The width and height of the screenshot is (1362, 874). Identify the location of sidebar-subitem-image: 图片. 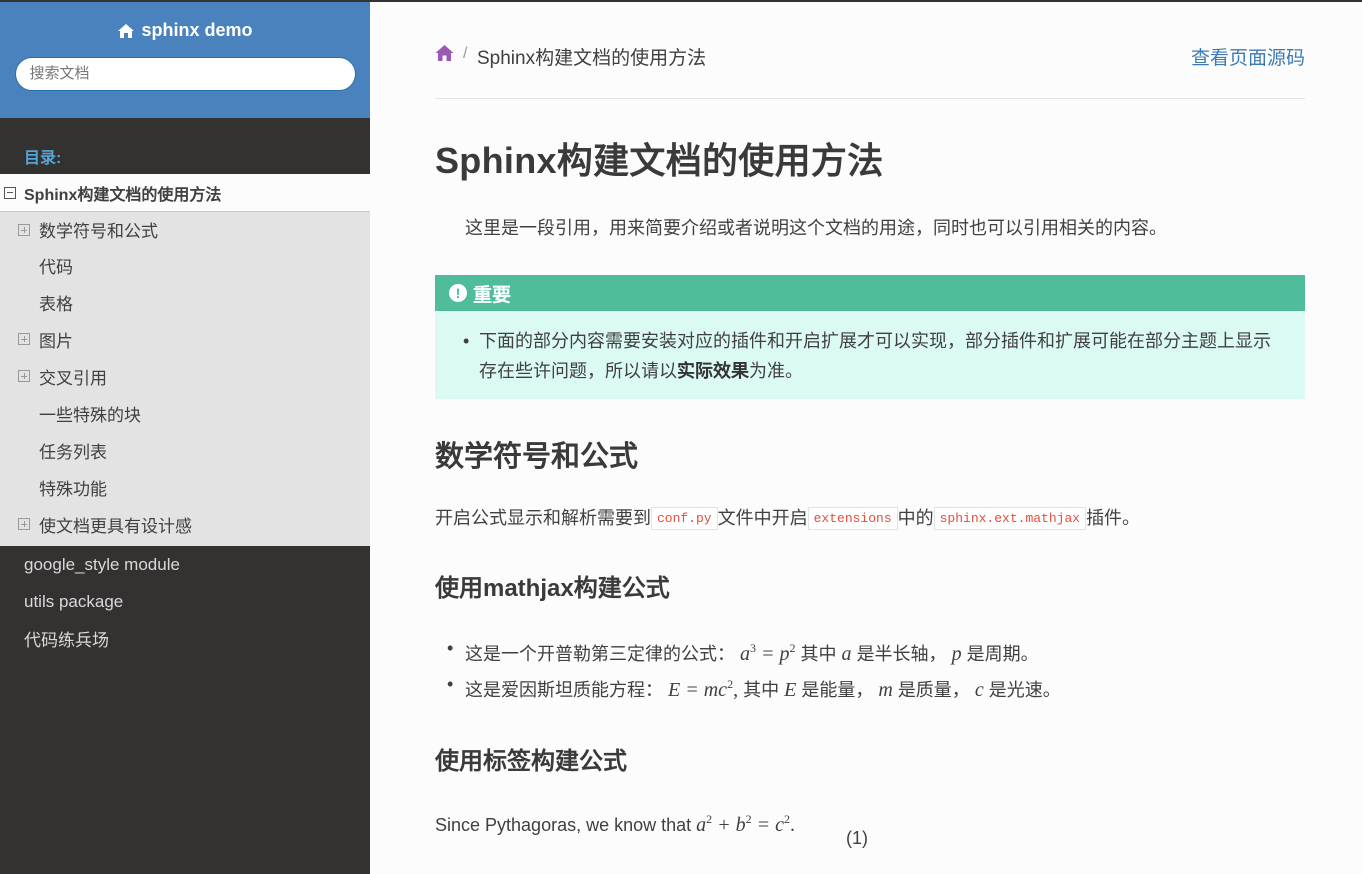
(185, 339).